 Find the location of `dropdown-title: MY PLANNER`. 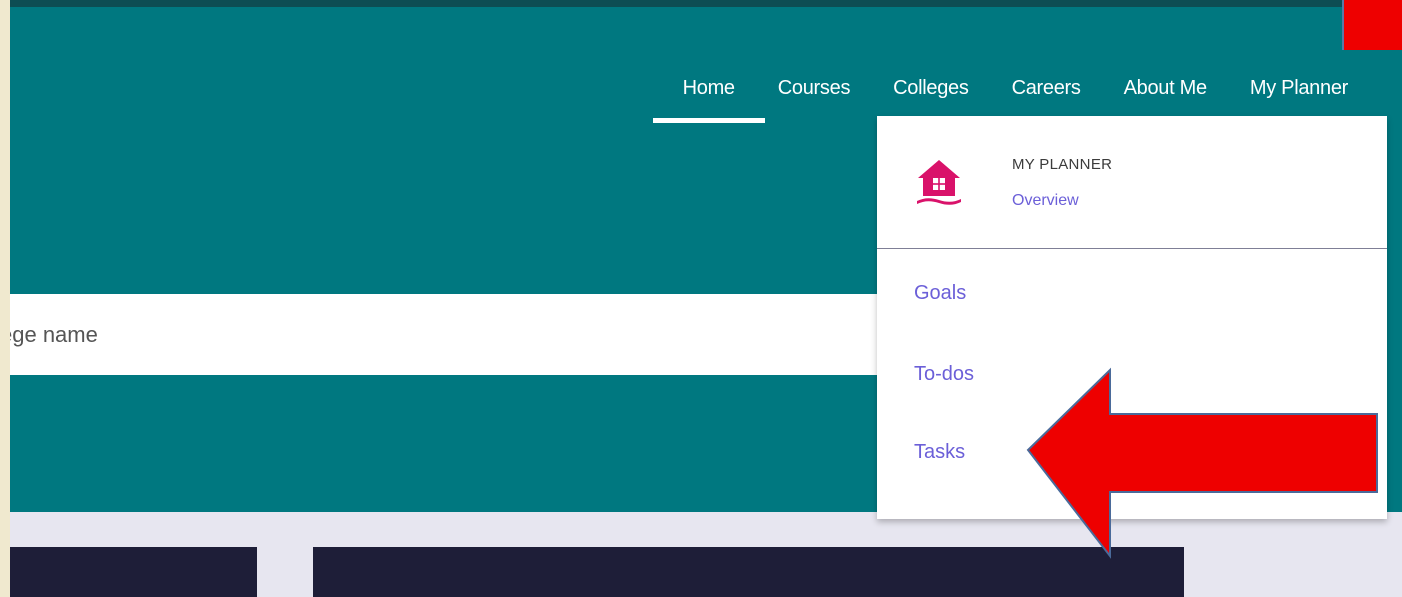

dropdown-title: MY PLANNER is located at coordinates (1062, 164).